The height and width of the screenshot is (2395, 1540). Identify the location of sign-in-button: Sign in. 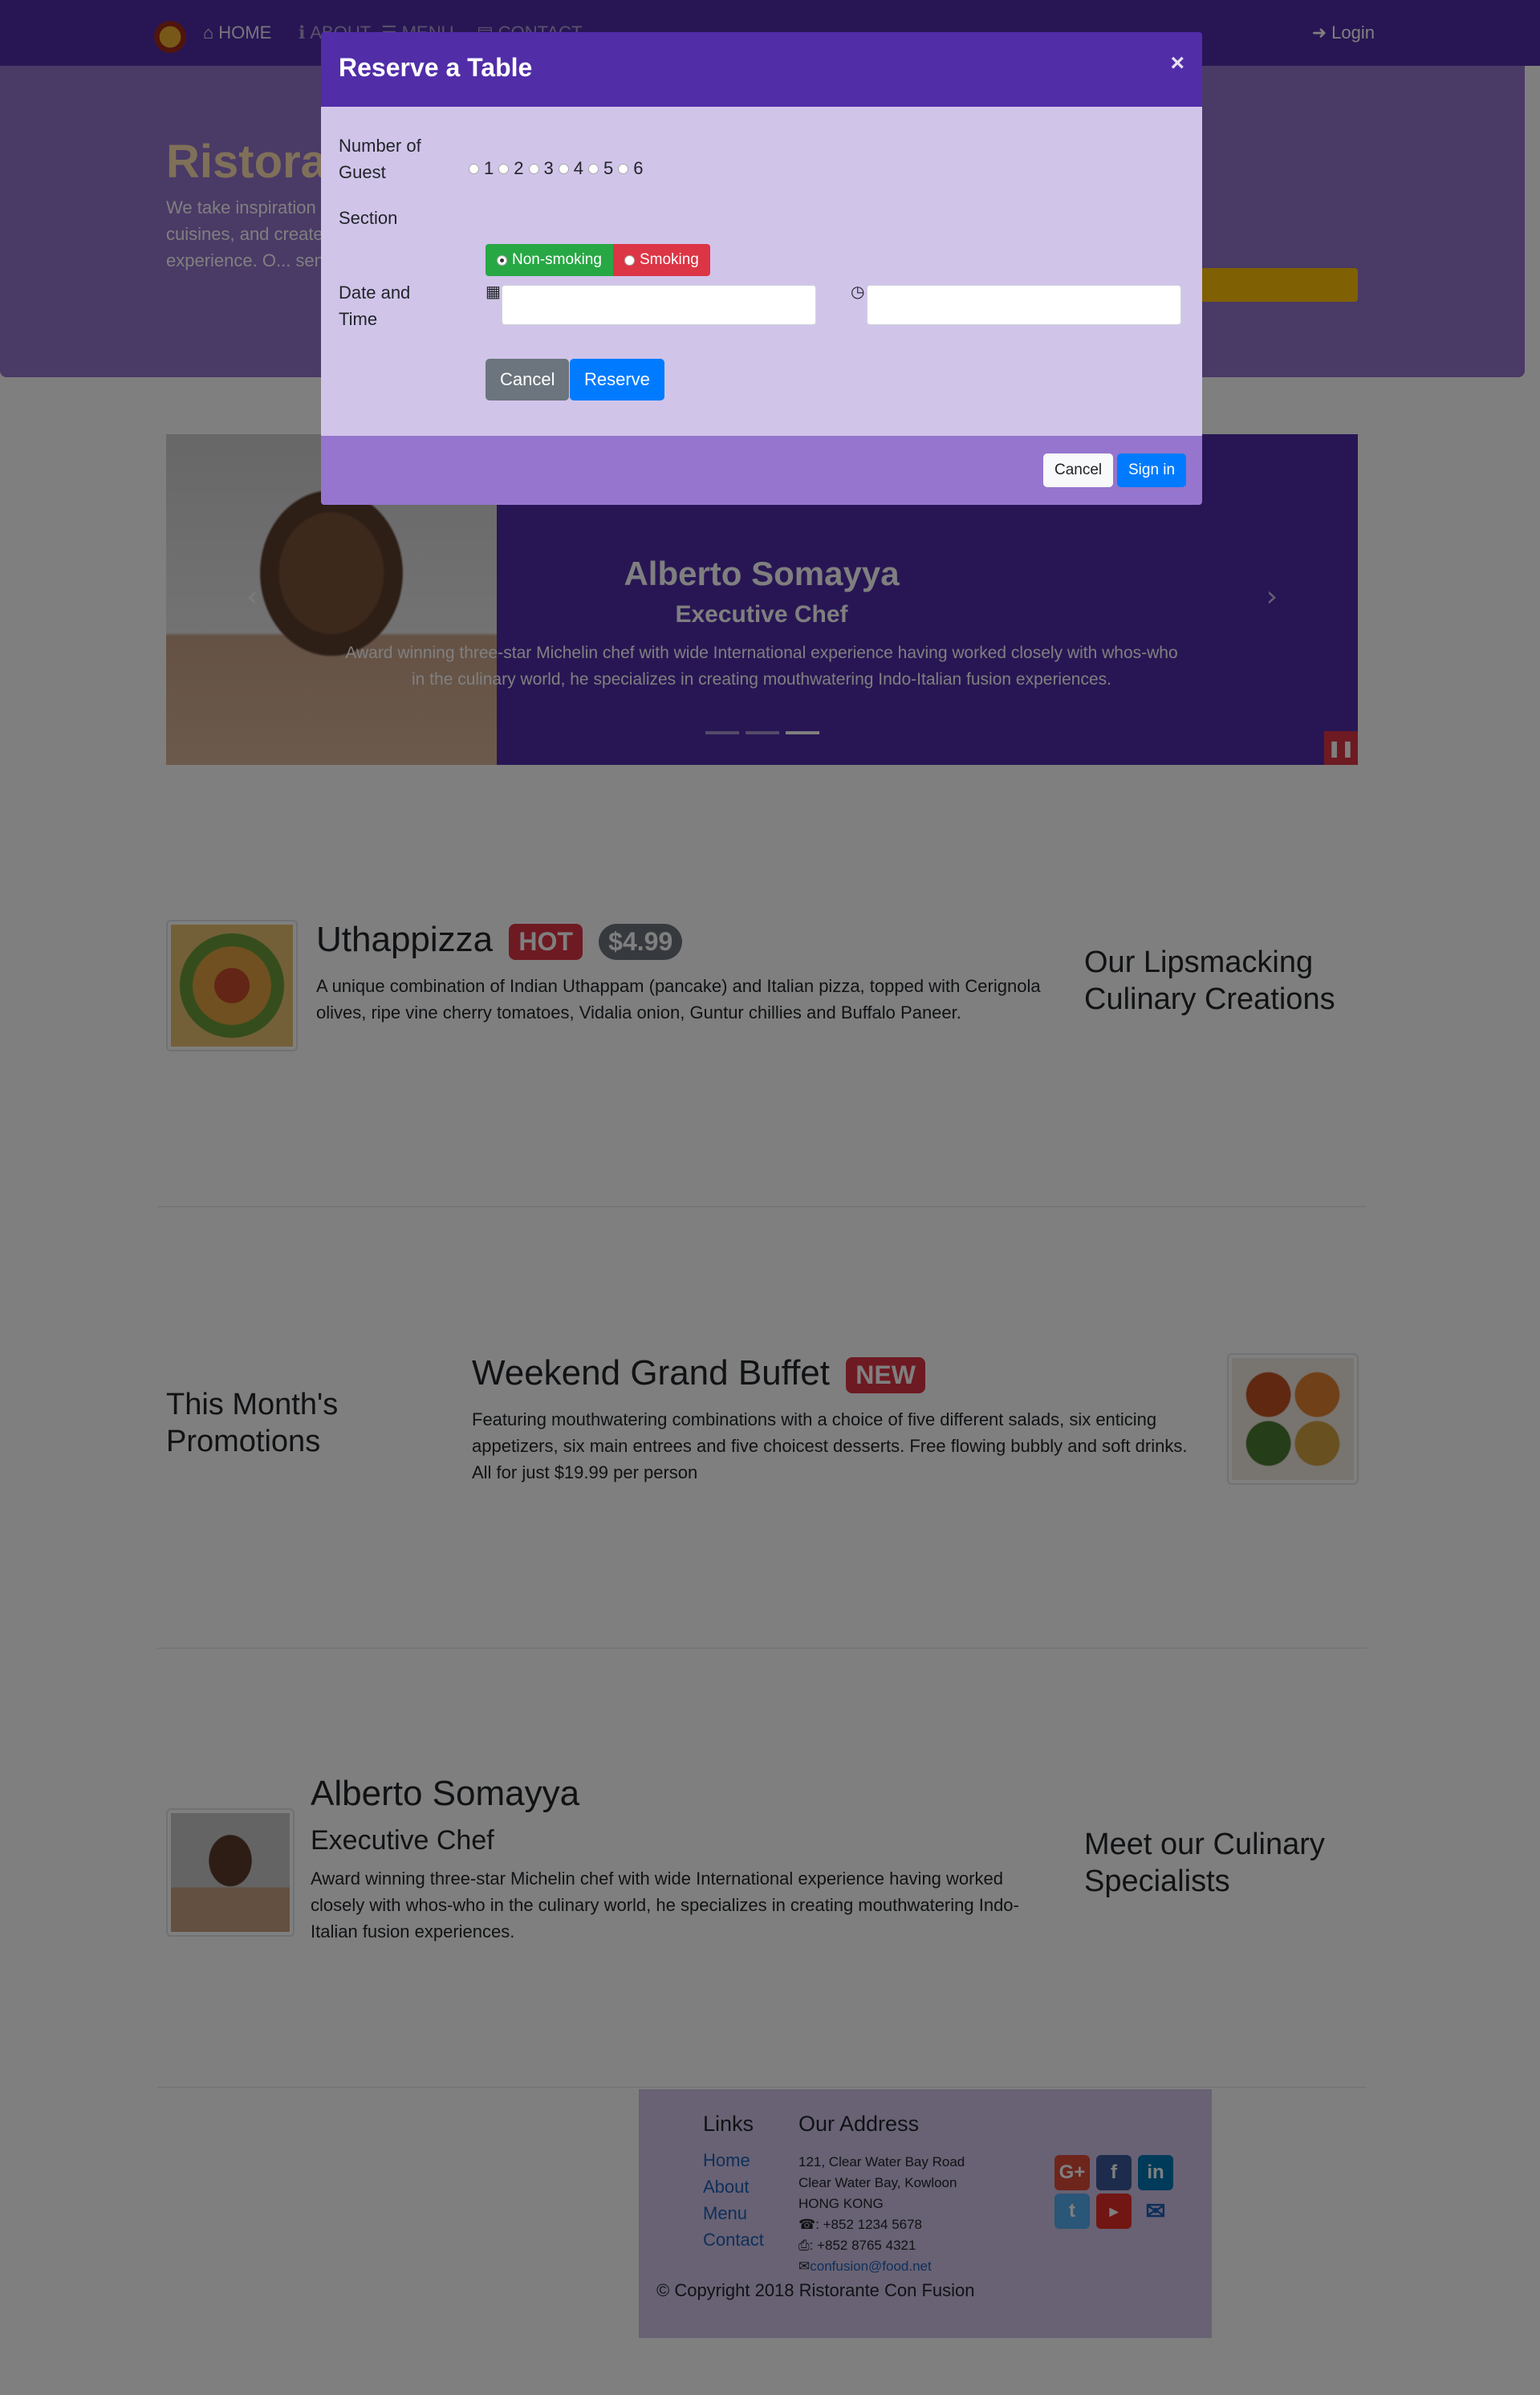
(1152, 470).